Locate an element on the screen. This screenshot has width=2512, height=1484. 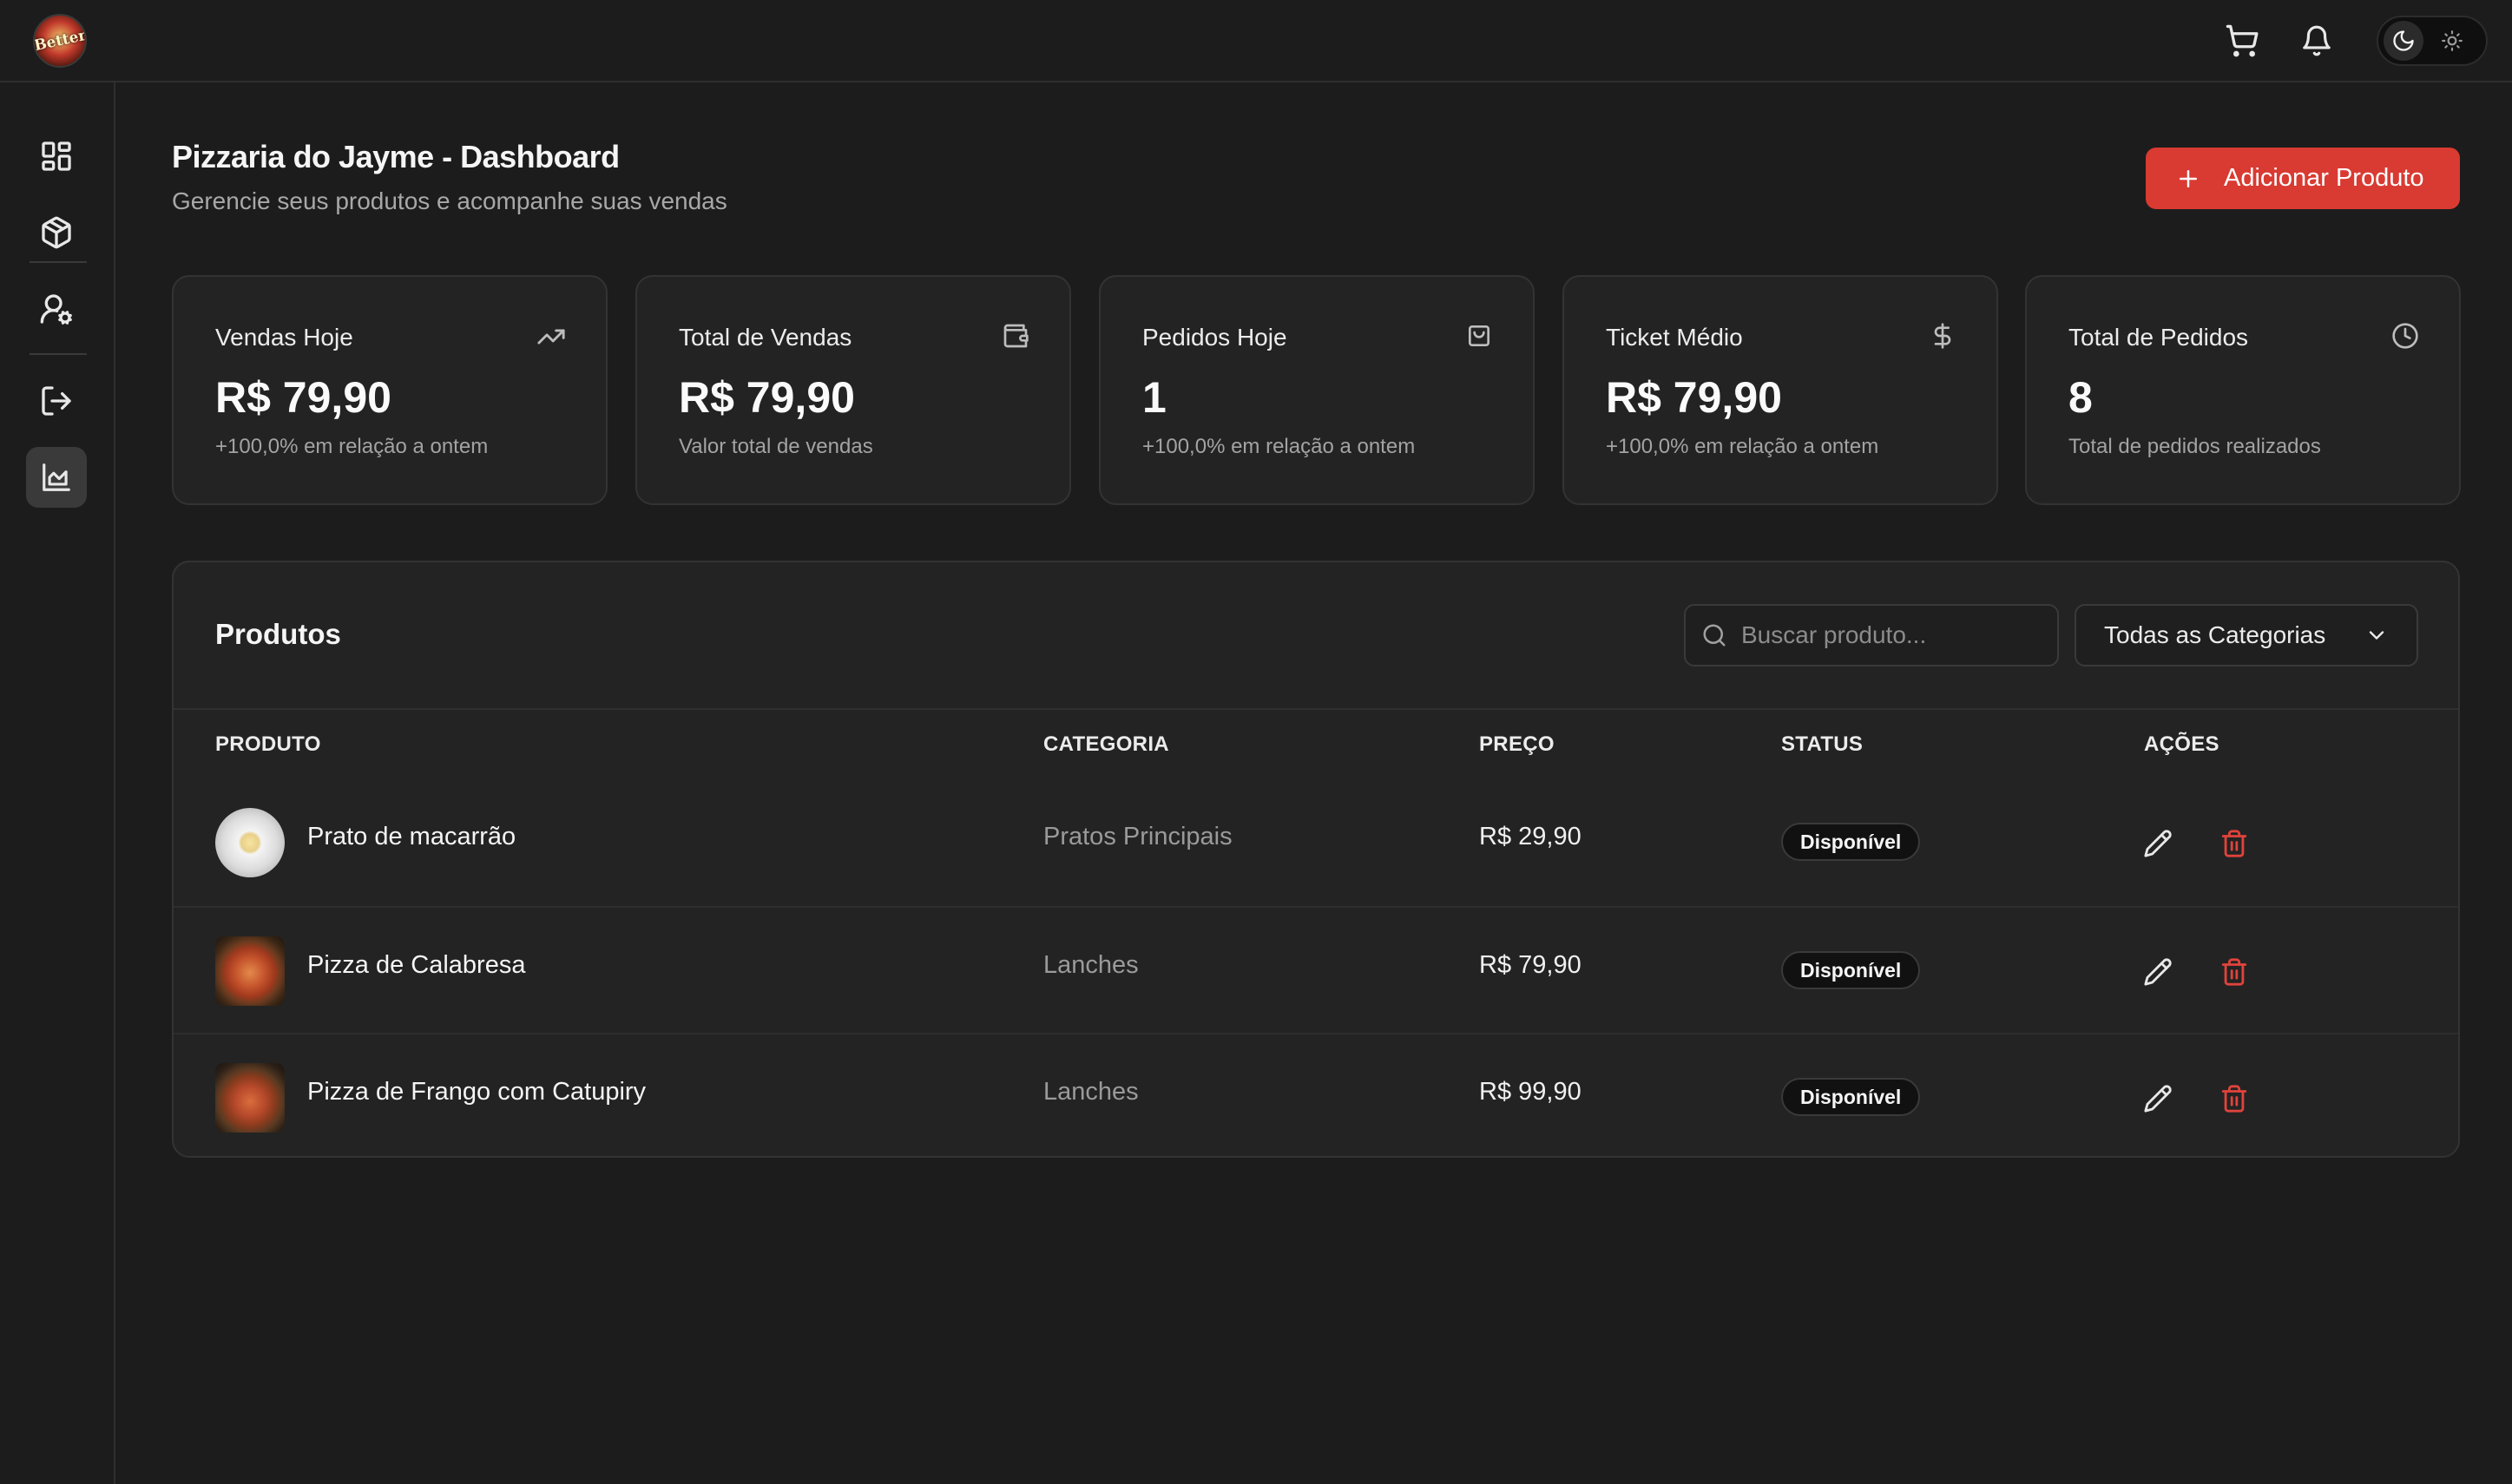
logout-icon is located at coordinates (57, 401).